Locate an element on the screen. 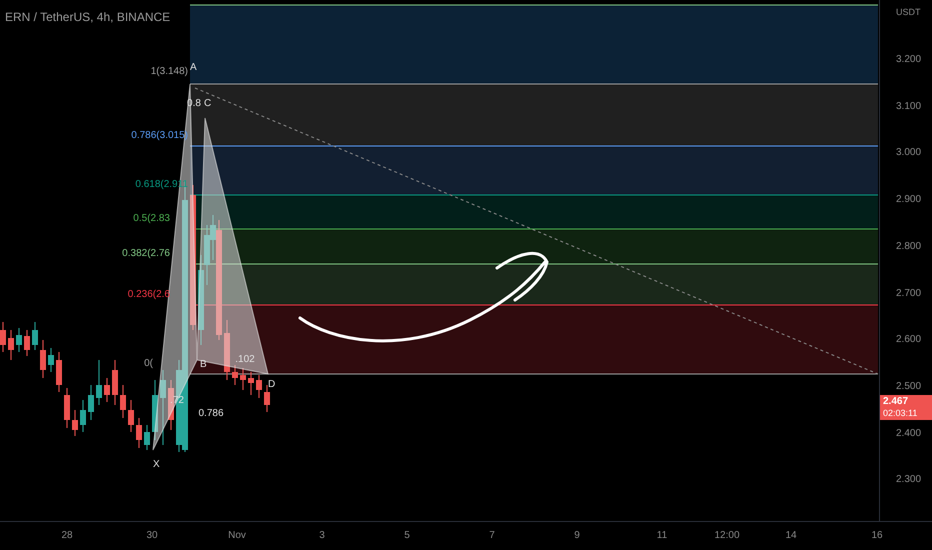  price-tick: 2.900 is located at coordinates (909, 200).